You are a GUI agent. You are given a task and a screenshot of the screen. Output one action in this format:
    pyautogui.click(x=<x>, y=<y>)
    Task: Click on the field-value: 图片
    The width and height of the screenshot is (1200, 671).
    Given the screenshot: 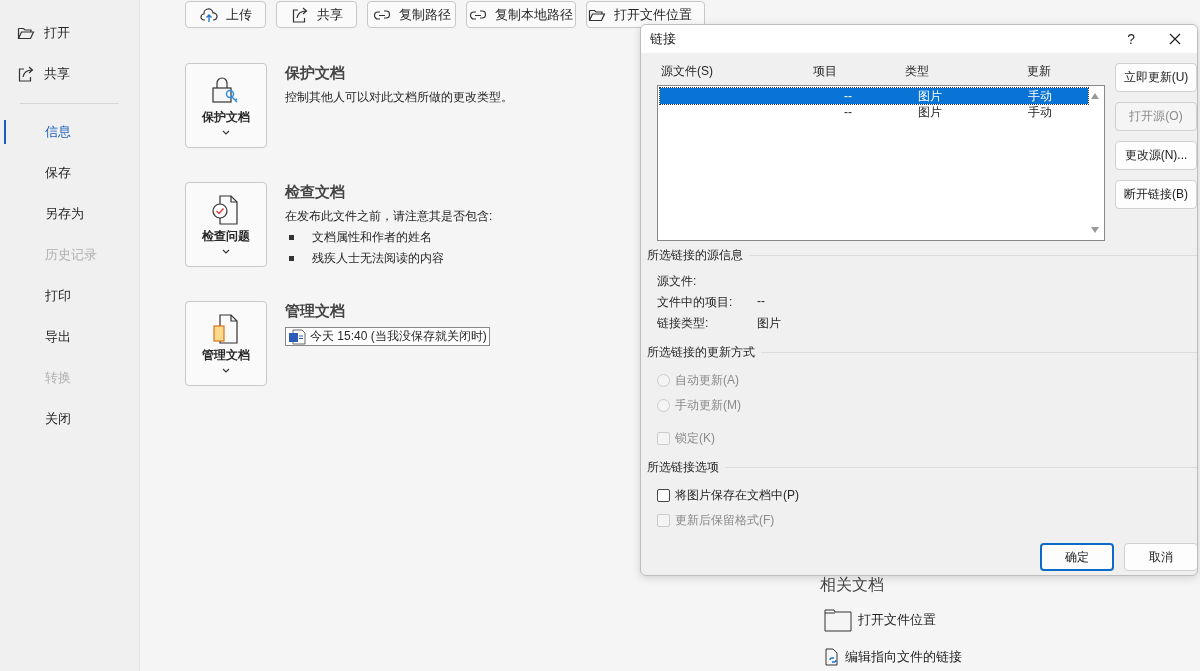 What is the action you would take?
    pyautogui.click(x=769, y=323)
    